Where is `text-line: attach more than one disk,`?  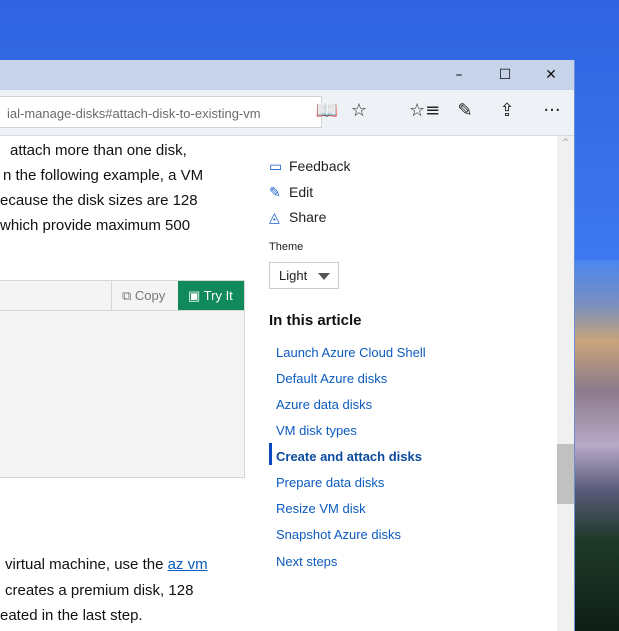 text-line: attach more than one disk, is located at coordinates (98, 150).